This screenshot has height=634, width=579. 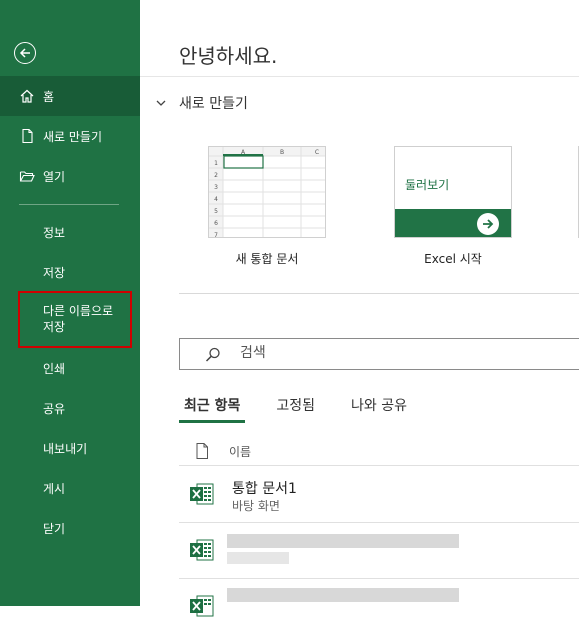 What do you see at coordinates (54, 528) in the screenshot?
I see `sidebar-item-label: 닫기` at bounding box center [54, 528].